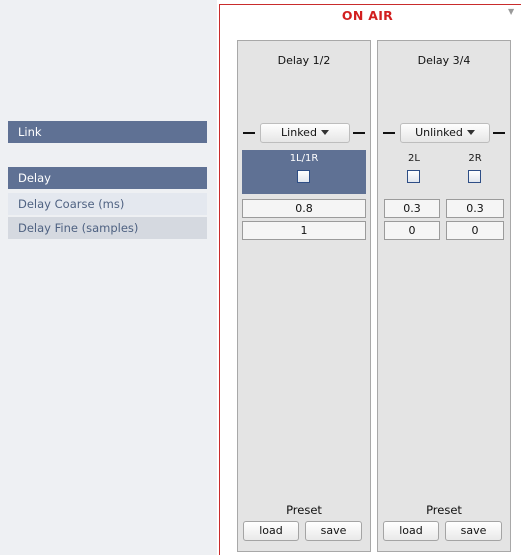 This screenshot has width=521, height=555. I want to click on on-air-status: ON AIR, so click(367, 15).